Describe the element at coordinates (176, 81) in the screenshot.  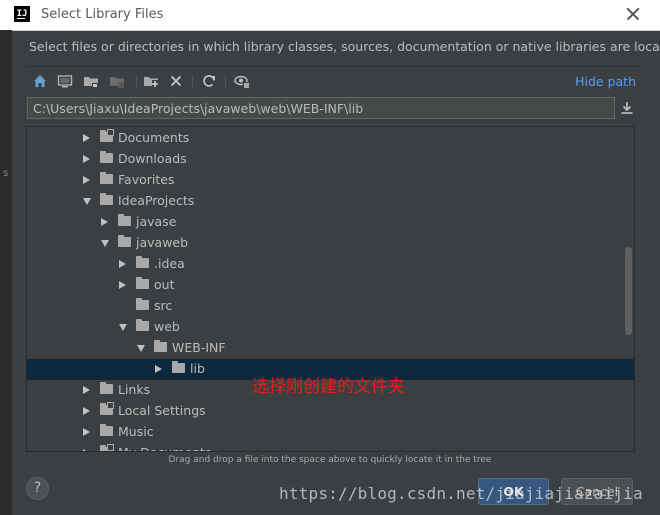
I see `delete-icon` at that location.